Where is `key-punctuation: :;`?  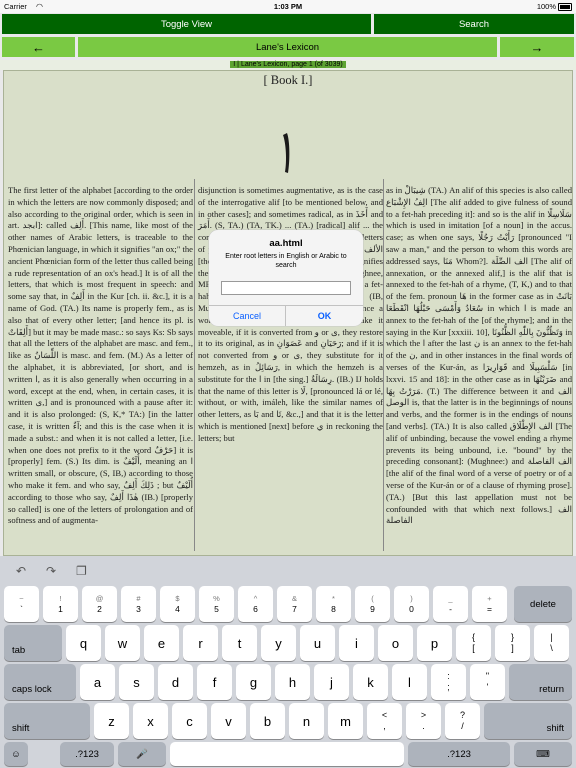 key-punctuation: :; is located at coordinates (448, 682).